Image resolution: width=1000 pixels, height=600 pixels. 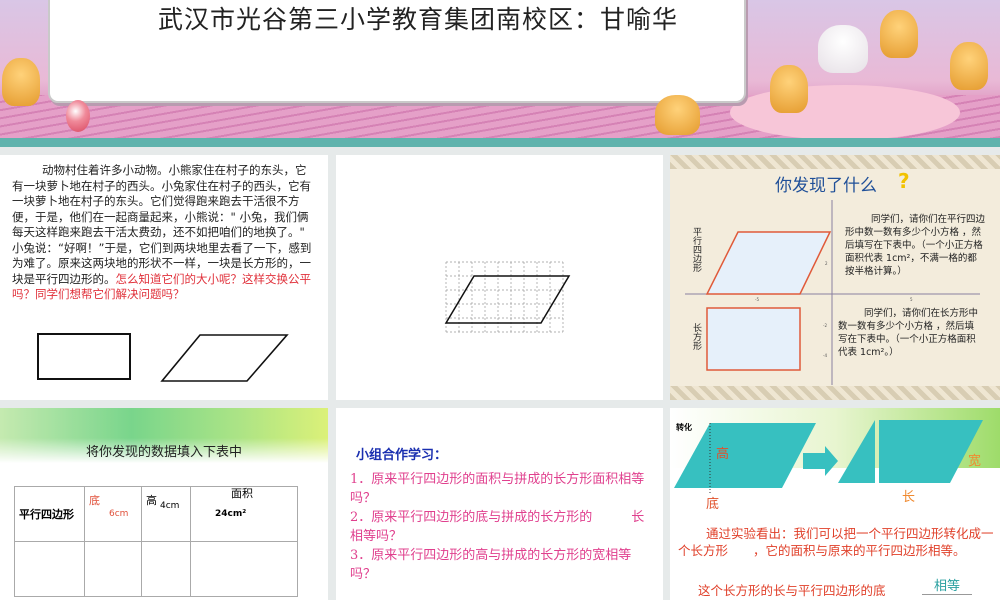 I want to click on area-label: 面积, so click(x=242, y=493).